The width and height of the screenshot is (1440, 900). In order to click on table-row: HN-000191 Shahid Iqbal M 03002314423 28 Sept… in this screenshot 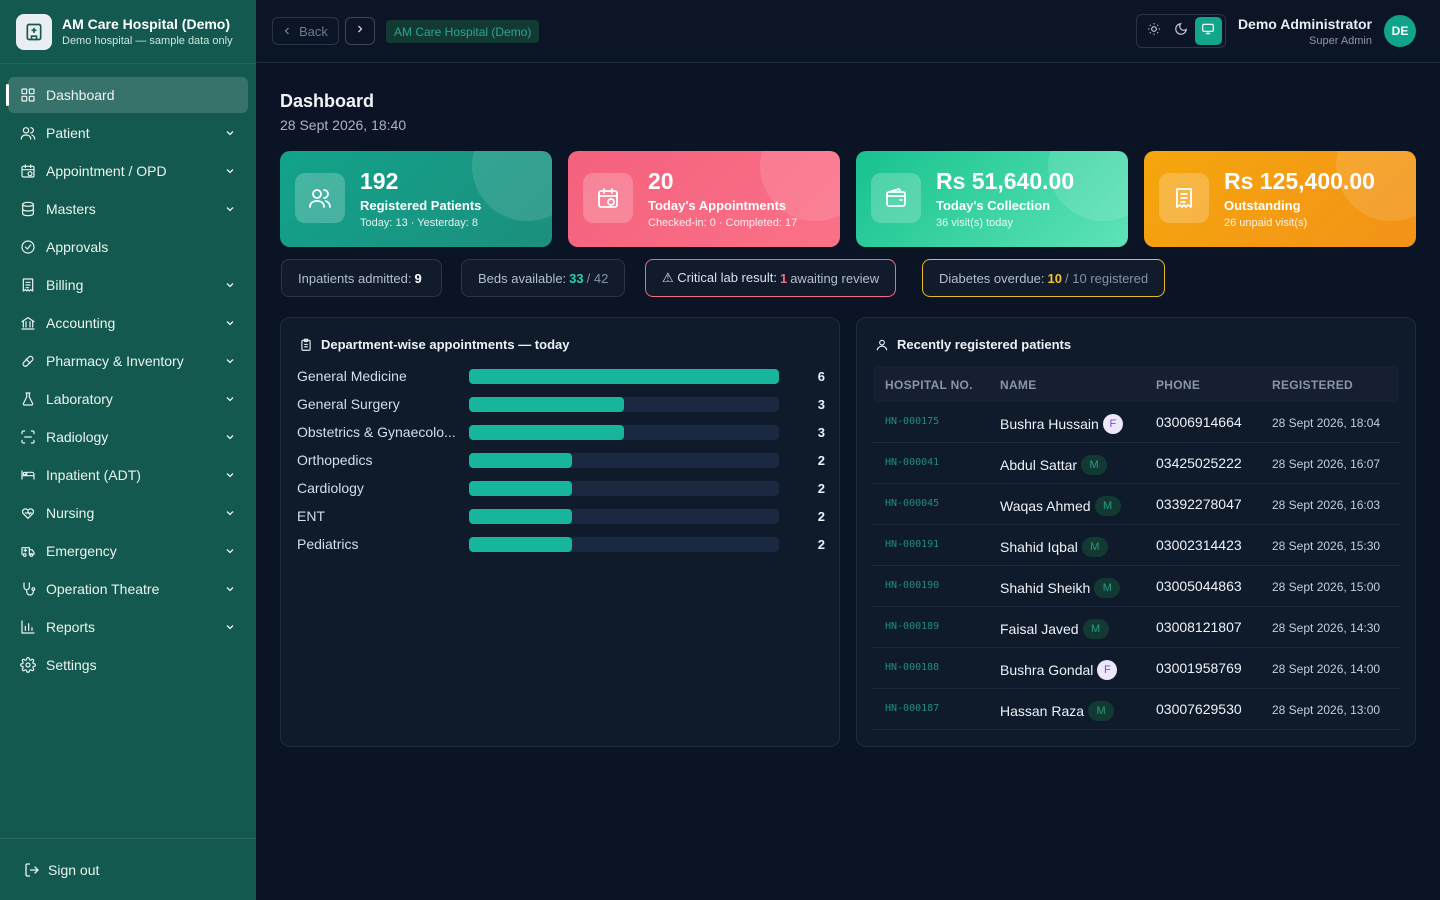, I will do `click(1136, 545)`.